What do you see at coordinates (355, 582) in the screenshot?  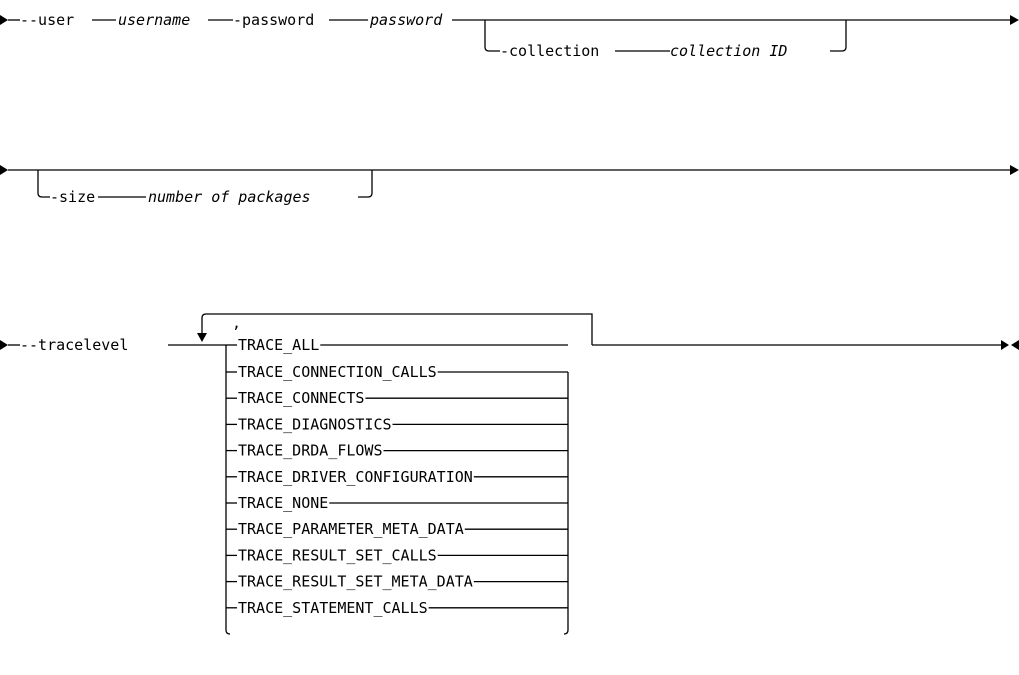 I see `tracelevel-option: TRACE_RESULT_SET_META_DATA` at bounding box center [355, 582].